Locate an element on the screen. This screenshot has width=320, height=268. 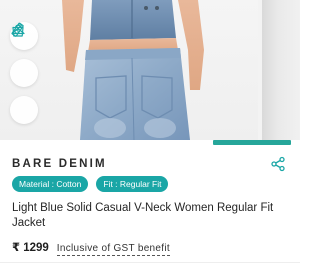
tag-material: Material : Cotton is located at coordinates (50, 184).